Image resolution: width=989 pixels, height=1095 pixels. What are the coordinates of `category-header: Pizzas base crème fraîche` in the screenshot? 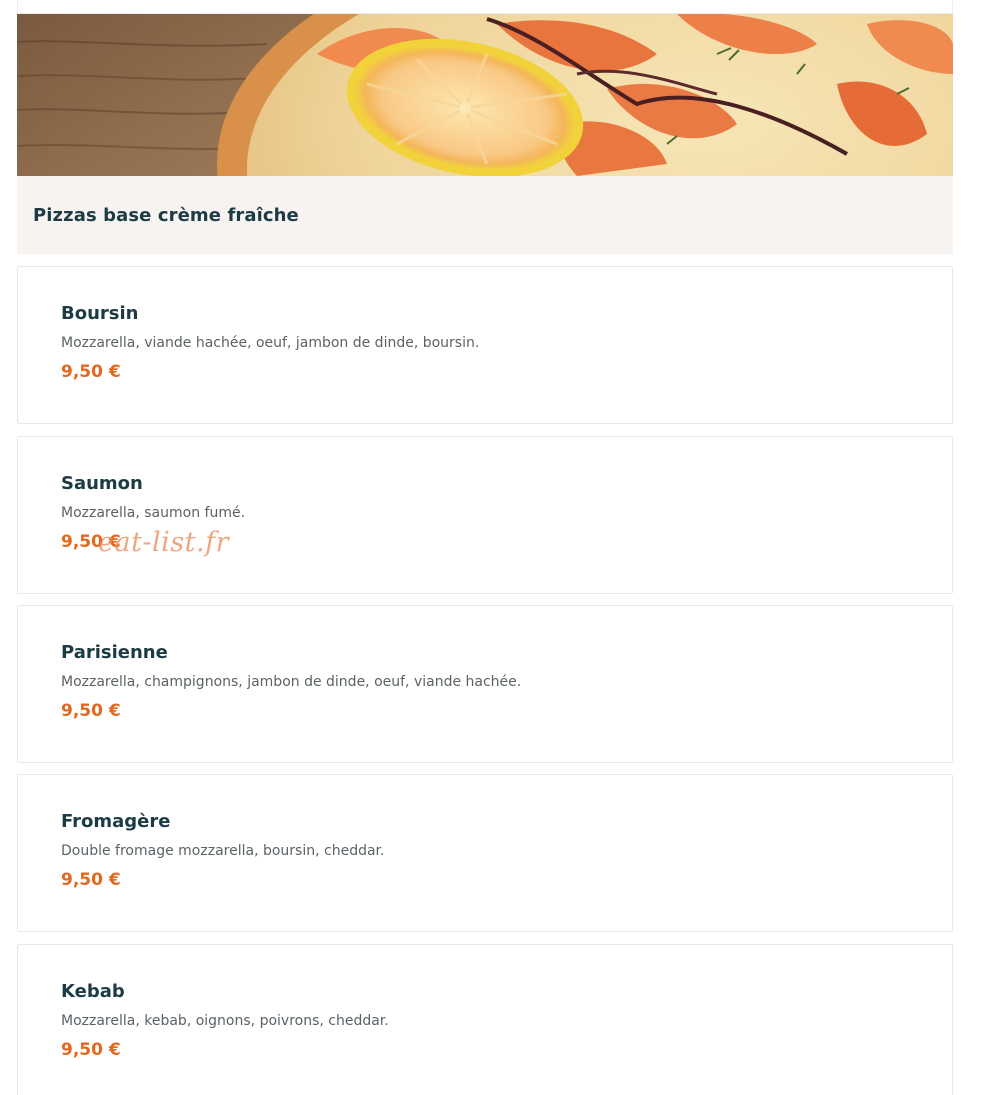 It's located at (485, 215).